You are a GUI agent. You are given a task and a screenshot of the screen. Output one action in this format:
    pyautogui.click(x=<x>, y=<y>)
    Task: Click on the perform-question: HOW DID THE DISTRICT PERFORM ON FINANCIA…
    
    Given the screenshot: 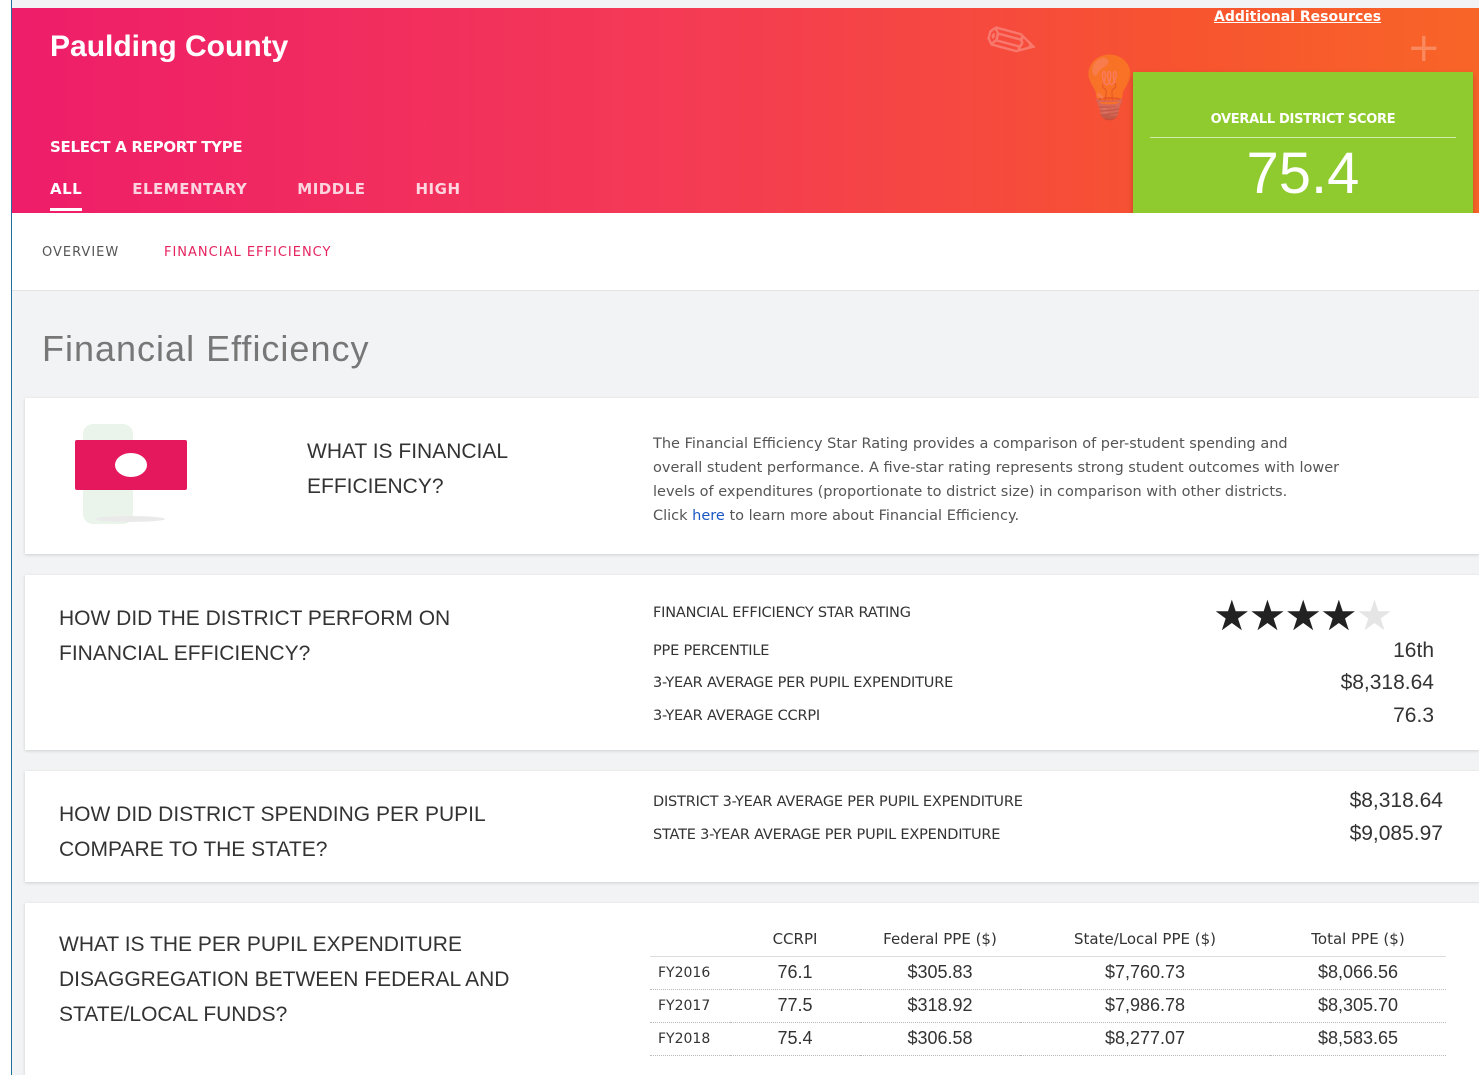 What is the action you would take?
    pyautogui.click(x=255, y=636)
    